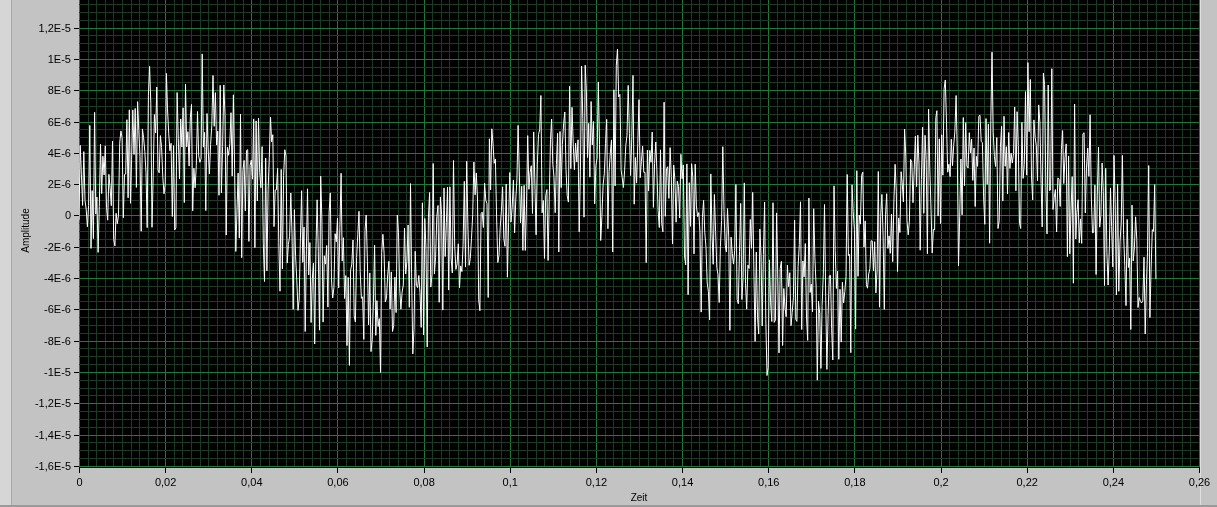 This screenshot has width=1217, height=507. Describe the element at coordinates (54, 27) in the screenshot. I see `y-tick-label: 1,2E-5` at that location.